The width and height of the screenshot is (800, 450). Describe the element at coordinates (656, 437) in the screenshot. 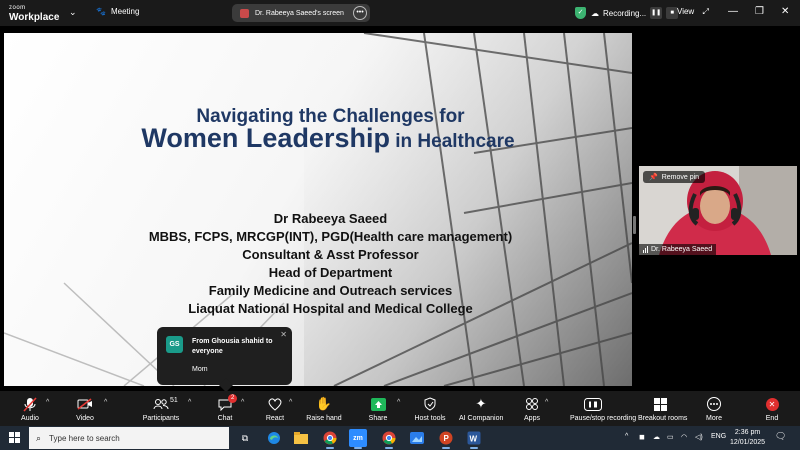

I see `cloud-tray-icon: ☁` at that location.